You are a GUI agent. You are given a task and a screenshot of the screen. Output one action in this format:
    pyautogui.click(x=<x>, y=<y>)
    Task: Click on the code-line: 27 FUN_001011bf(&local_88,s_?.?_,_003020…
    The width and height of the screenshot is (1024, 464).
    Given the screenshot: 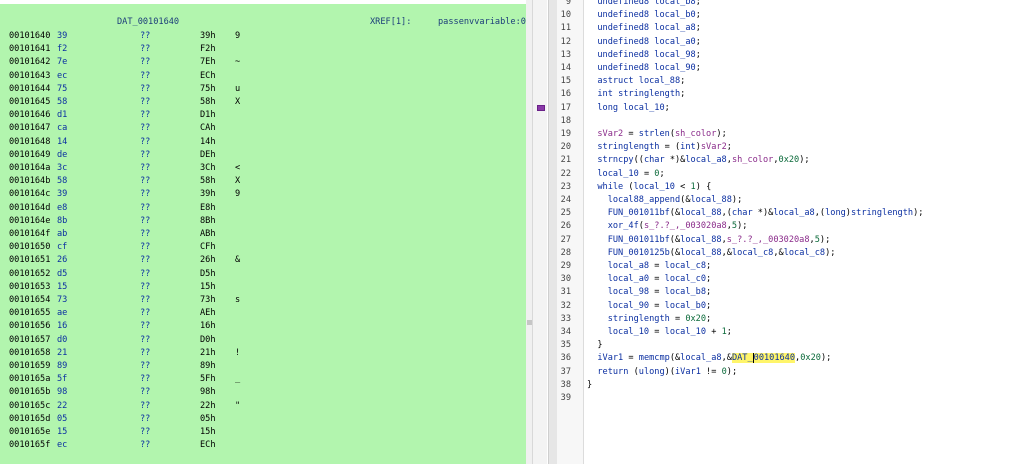 What is the action you would take?
    pyautogui.click(x=790, y=240)
    